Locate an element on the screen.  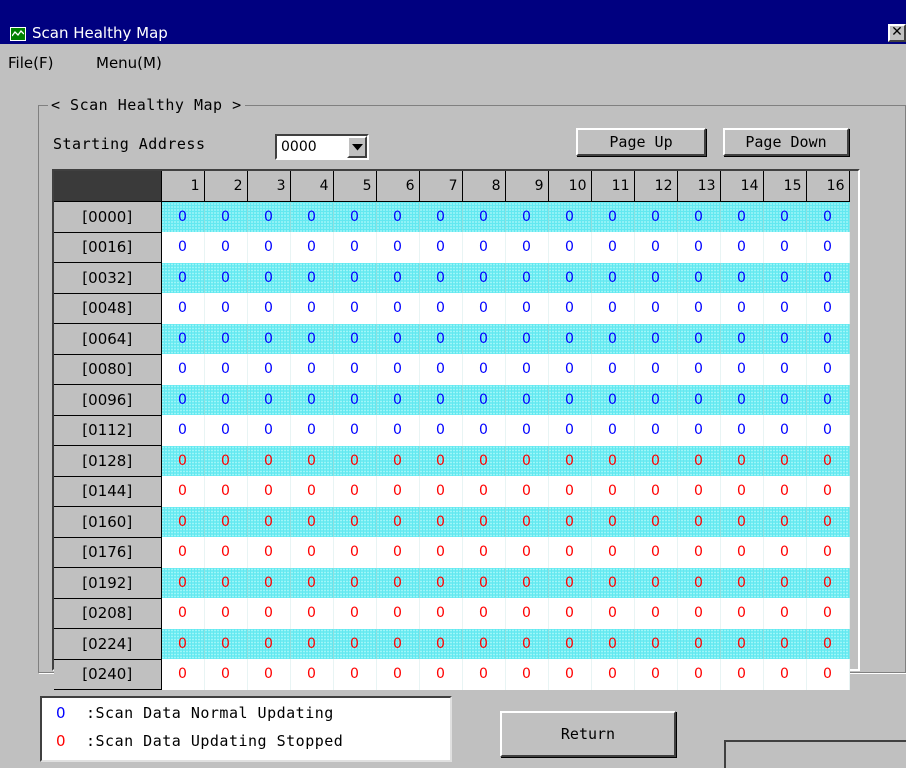
page-down-button: Page Down is located at coordinates (786, 142).